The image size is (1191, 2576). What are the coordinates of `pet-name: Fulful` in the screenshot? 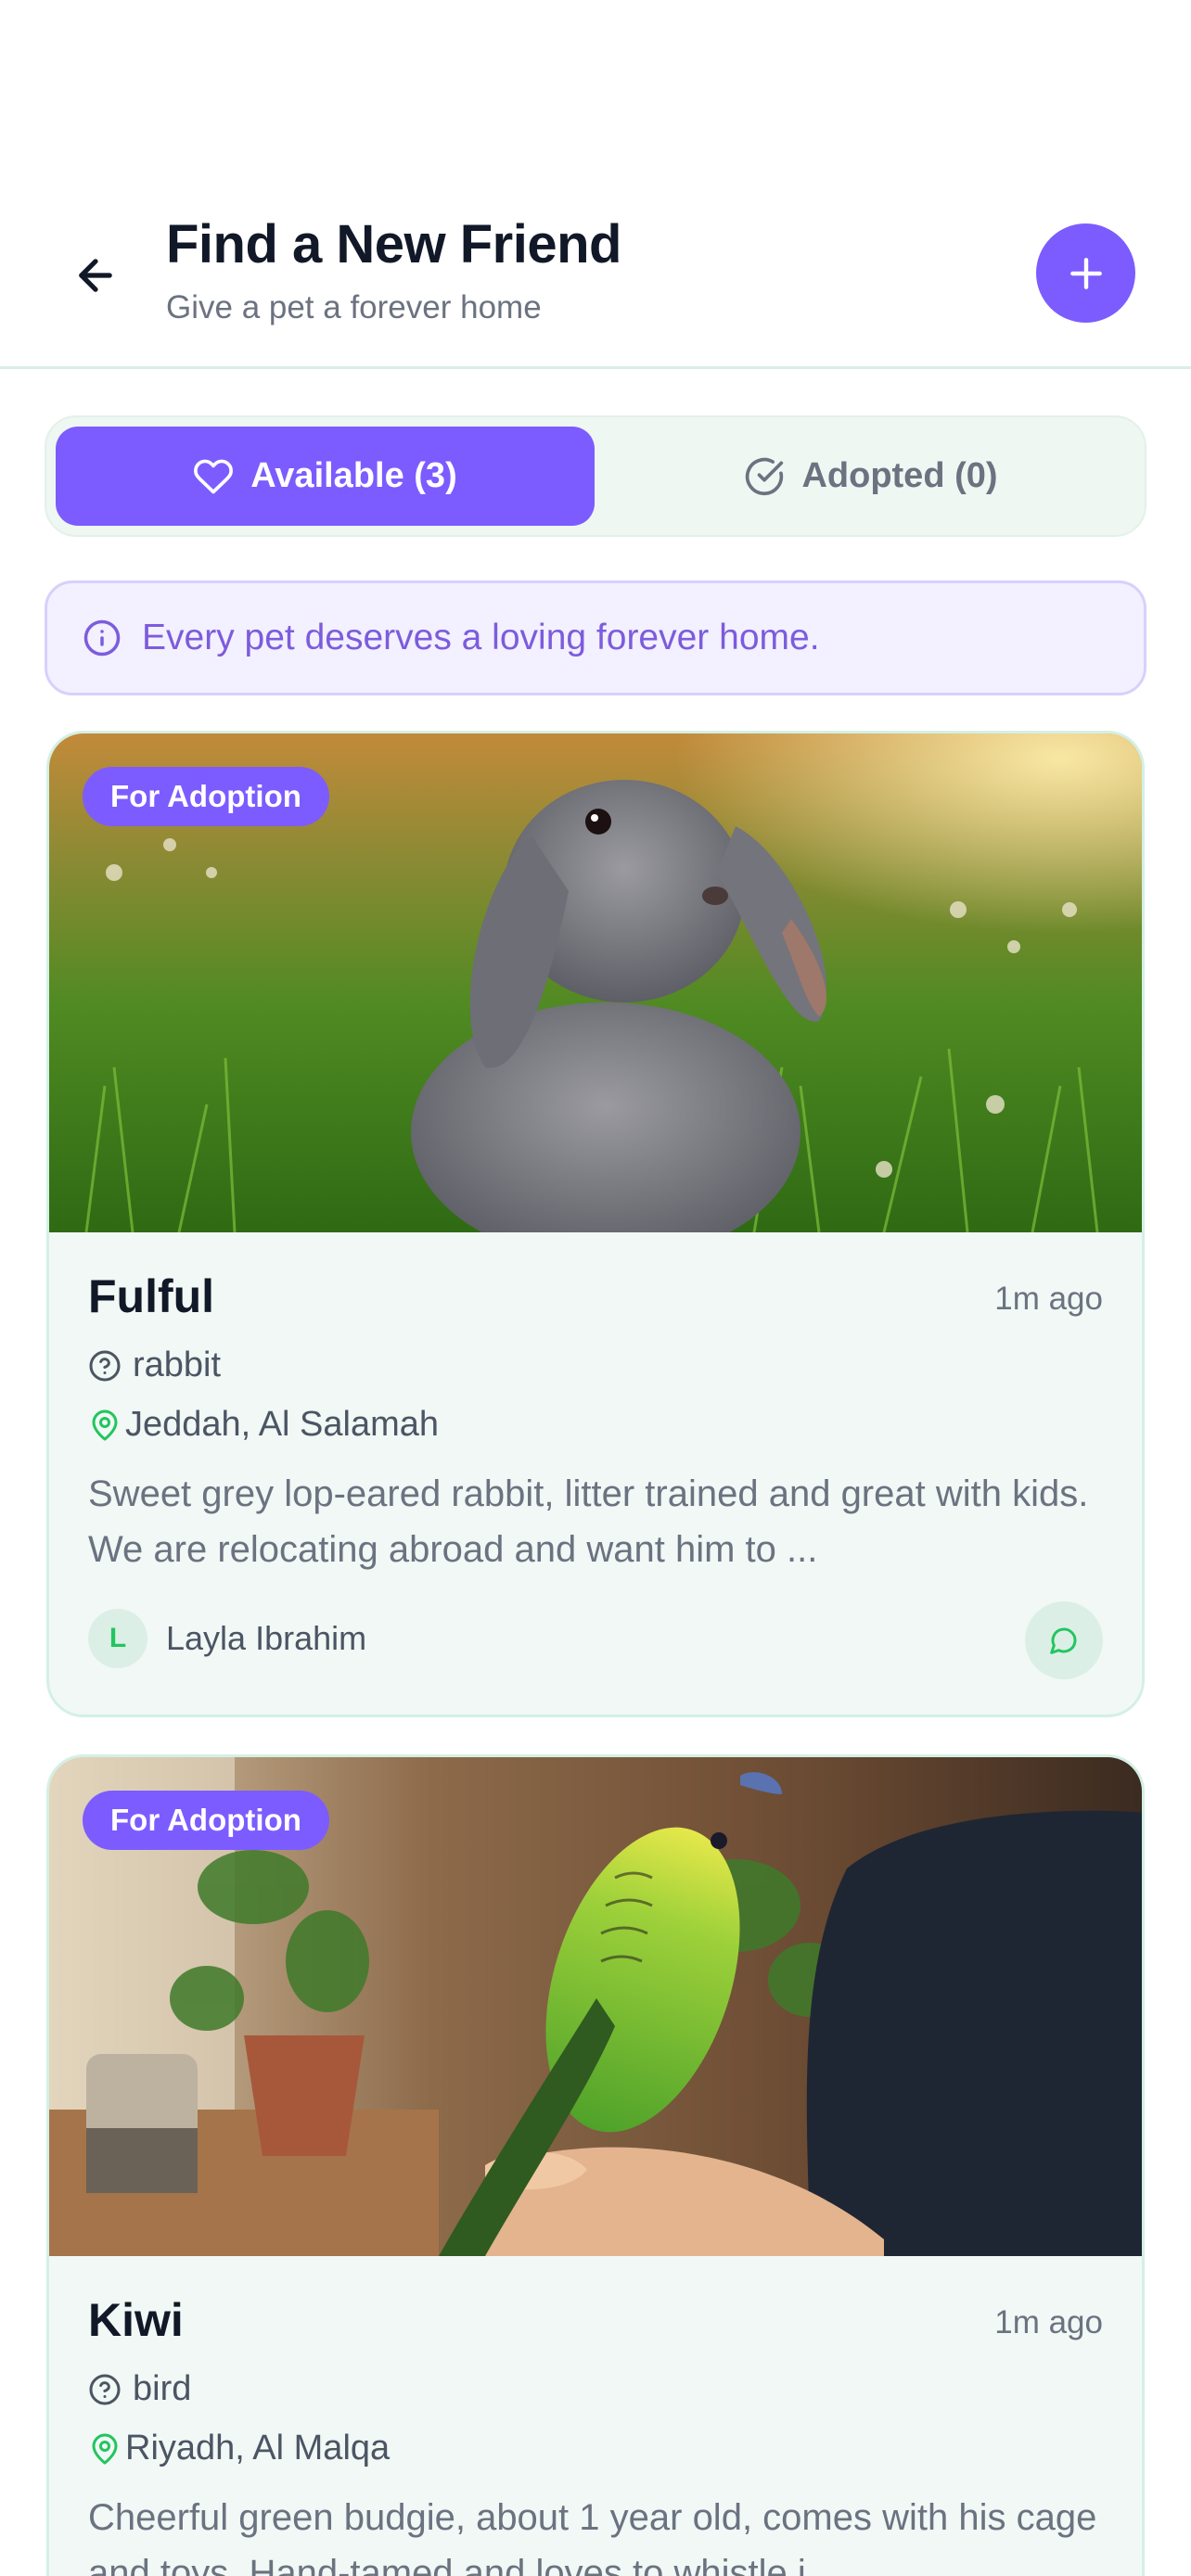 It's located at (151, 1296).